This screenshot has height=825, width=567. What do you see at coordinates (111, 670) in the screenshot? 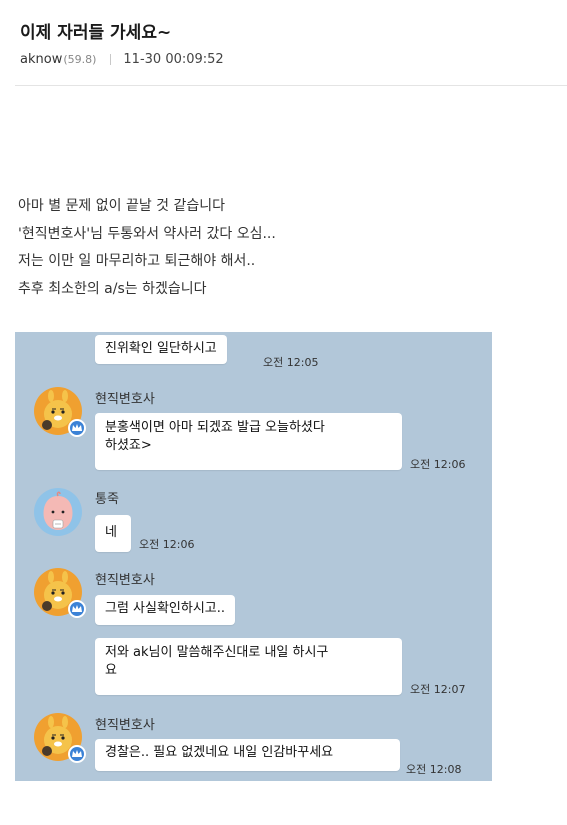
I see `message-text-line: 요` at bounding box center [111, 670].